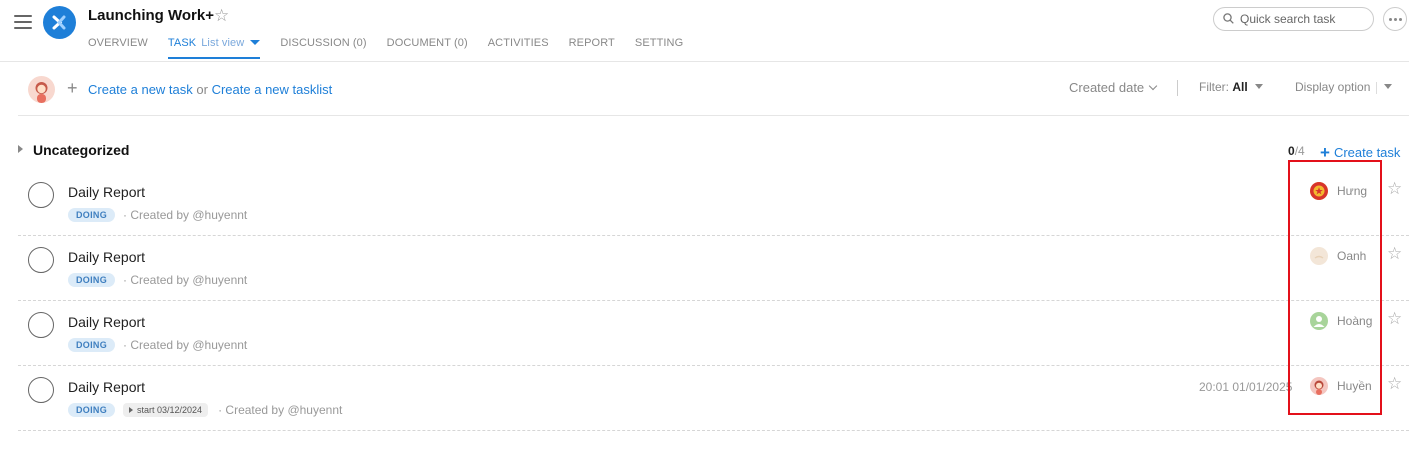 The image size is (1409, 454). Describe the element at coordinates (1246, 387) in the screenshot. I see `due-date: 20:01 01/01/2025` at that location.